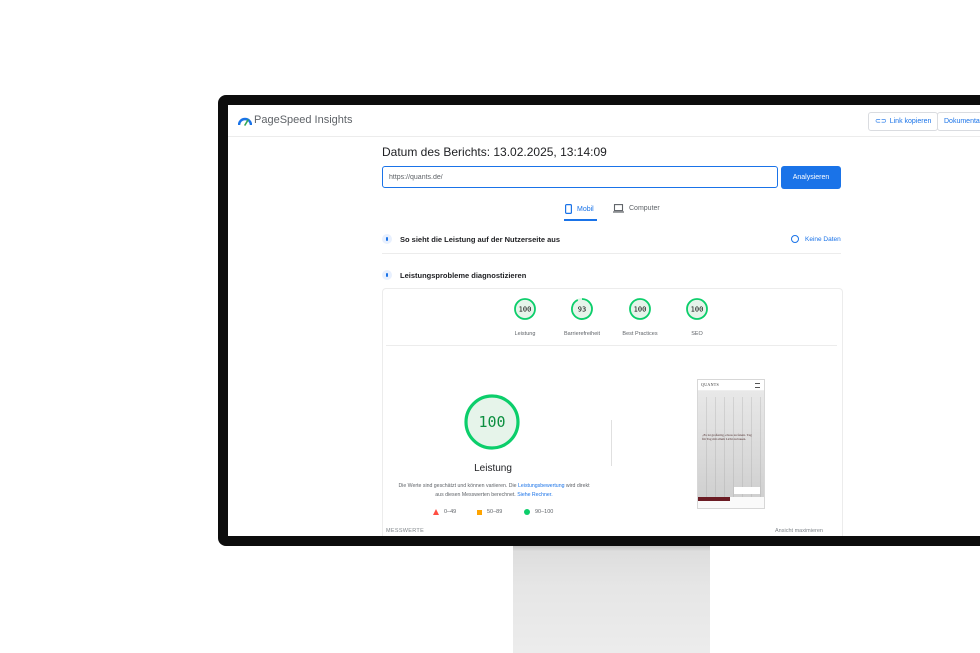 This screenshot has width=980, height=653. Describe the element at coordinates (387, 275) in the screenshot. I see `diagnose-icon` at that location.